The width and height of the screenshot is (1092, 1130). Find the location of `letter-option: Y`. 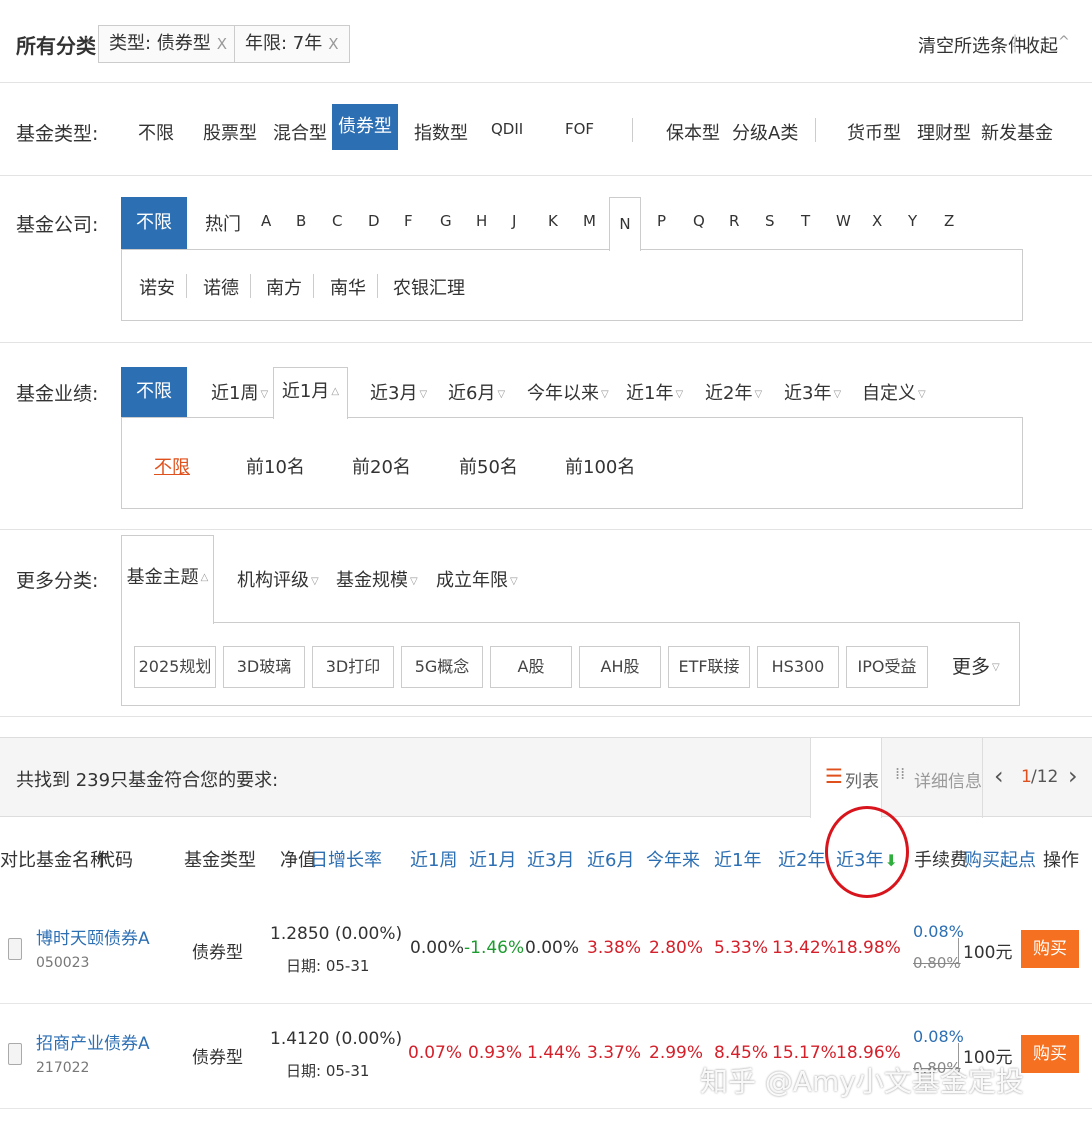

letter-option: Y is located at coordinates (912, 221).